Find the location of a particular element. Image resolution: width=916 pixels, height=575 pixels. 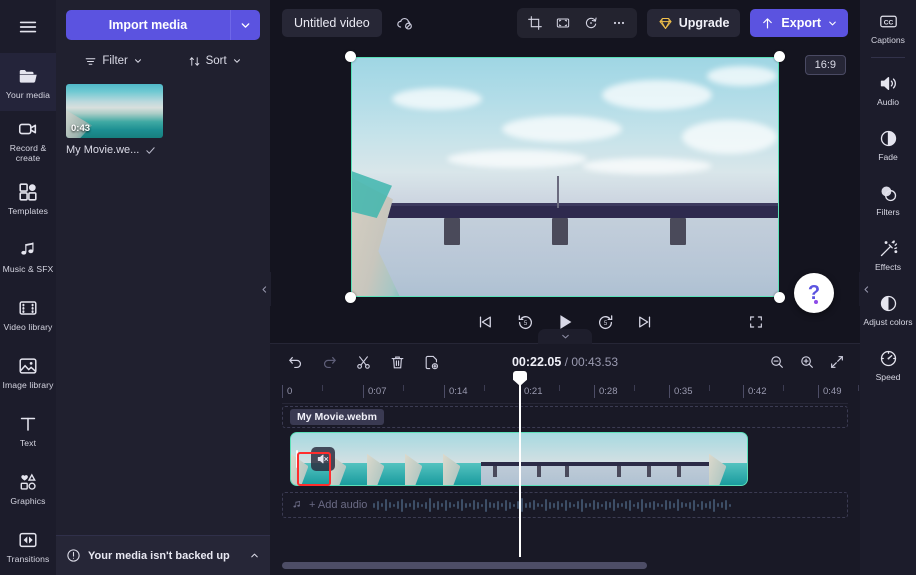

sidebar-item-image-library: Image library is located at coordinates (28, 372).